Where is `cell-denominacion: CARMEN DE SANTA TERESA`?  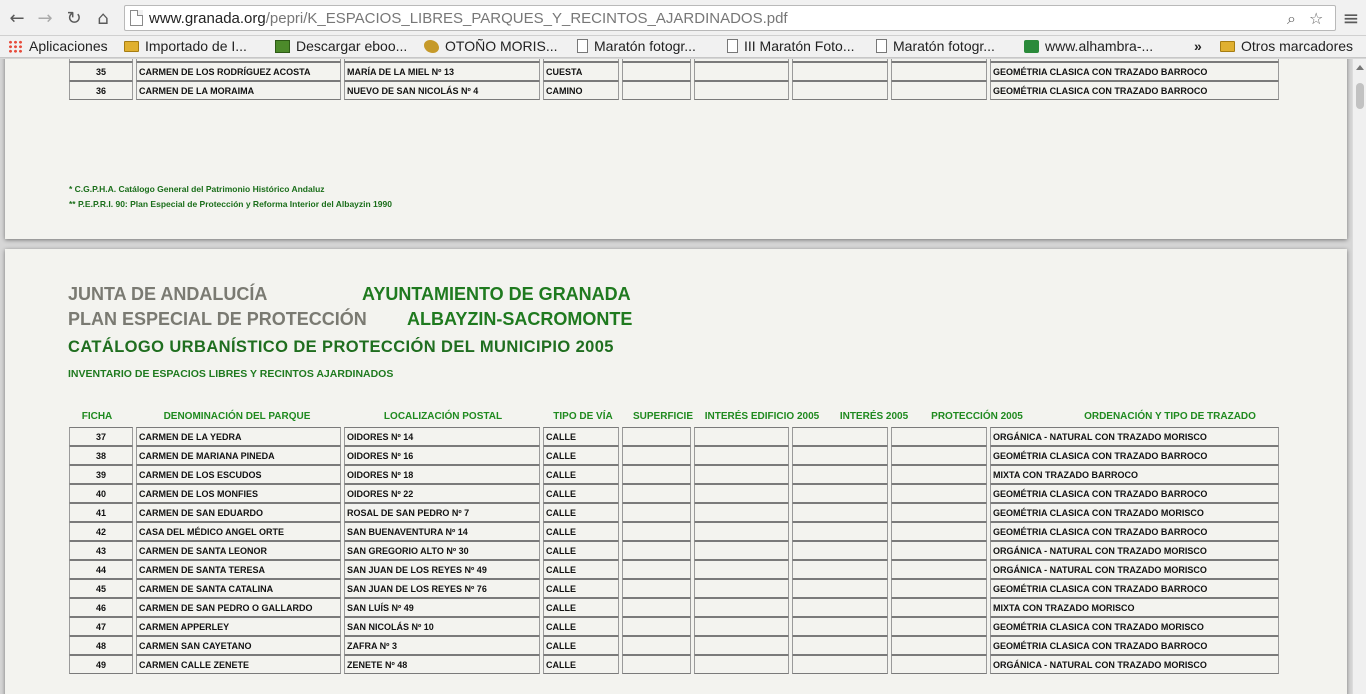
cell-denominacion: CARMEN DE SANTA TERESA is located at coordinates (238, 569).